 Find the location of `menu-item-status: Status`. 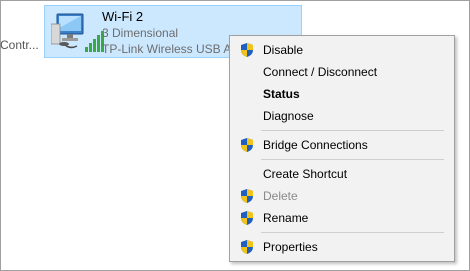

menu-item-status: Status is located at coordinates (342, 94).